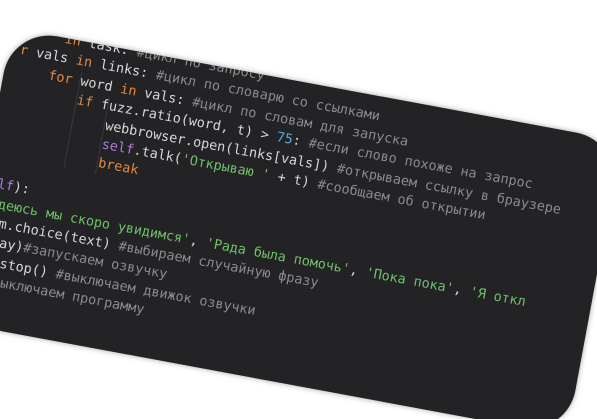  Describe the element at coordinates (60, 77) in the screenshot. I see `code-token: for` at that location.